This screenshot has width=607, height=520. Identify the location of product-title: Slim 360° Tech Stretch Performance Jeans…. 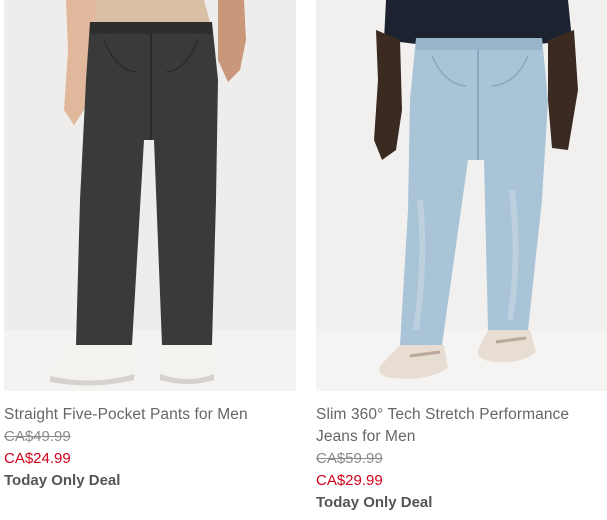
(461, 426).